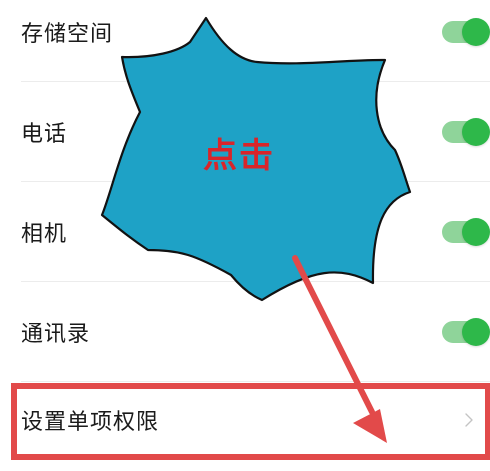 This screenshot has width=490, height=471. I want to click on single-permission-label: 设置单项权限, so click(90, 422).